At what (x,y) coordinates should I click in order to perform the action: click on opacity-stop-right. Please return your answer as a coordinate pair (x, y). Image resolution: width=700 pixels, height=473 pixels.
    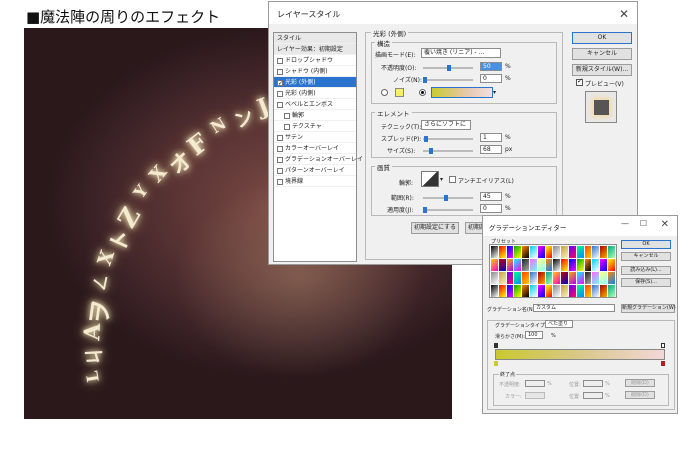
    Looking at the image, I should click on (663, 345).